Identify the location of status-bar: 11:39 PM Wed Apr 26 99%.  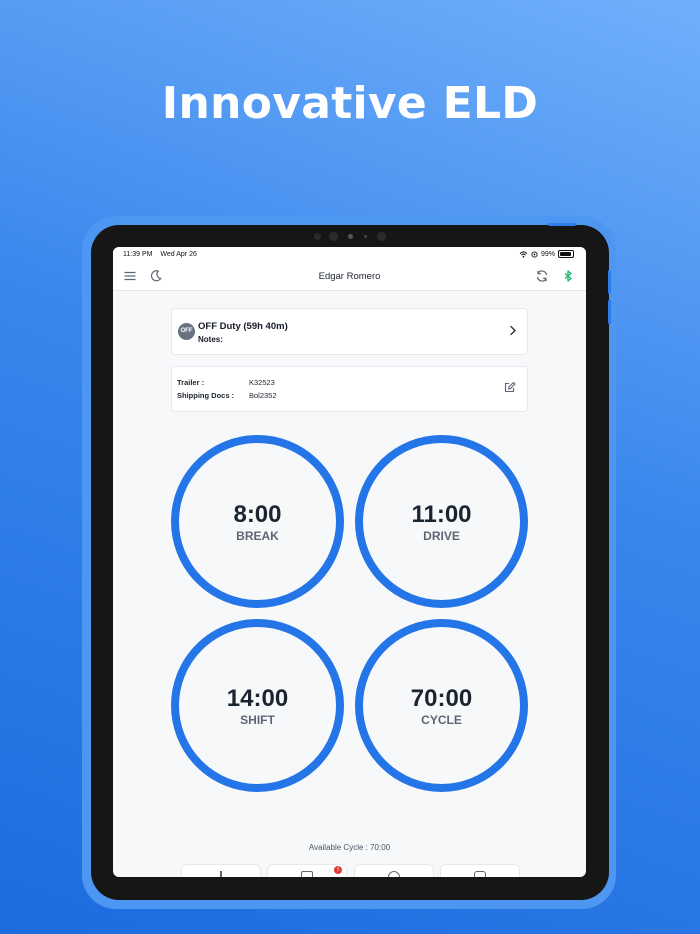
(349, 255).